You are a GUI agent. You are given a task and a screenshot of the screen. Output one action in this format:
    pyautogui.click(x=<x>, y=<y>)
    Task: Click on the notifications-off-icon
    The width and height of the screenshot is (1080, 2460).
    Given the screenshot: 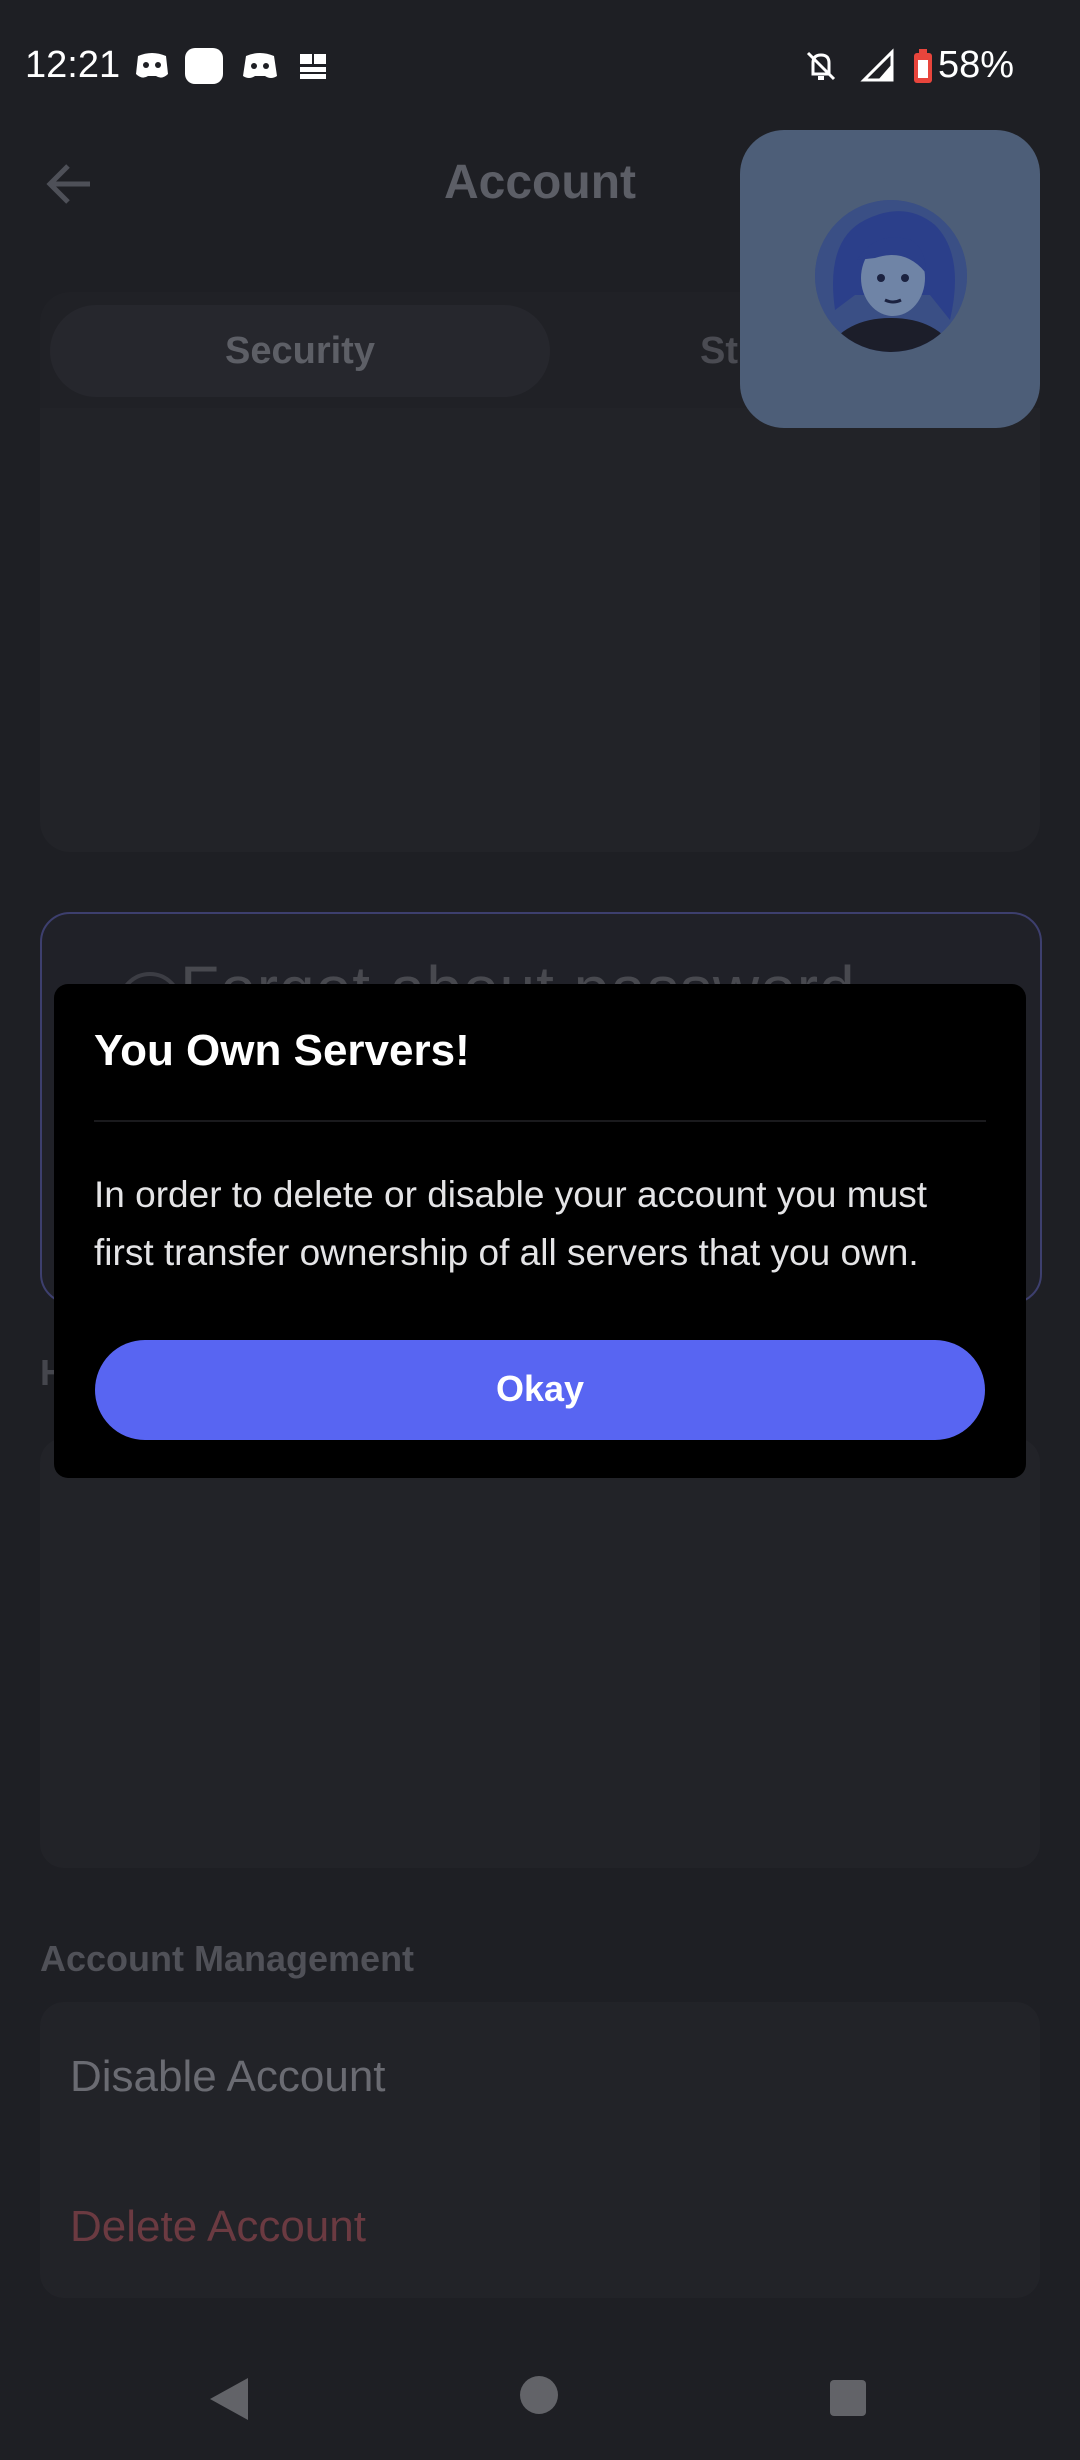 What is the action you would take?
    pyautogui.click(x=821, y=66)
    